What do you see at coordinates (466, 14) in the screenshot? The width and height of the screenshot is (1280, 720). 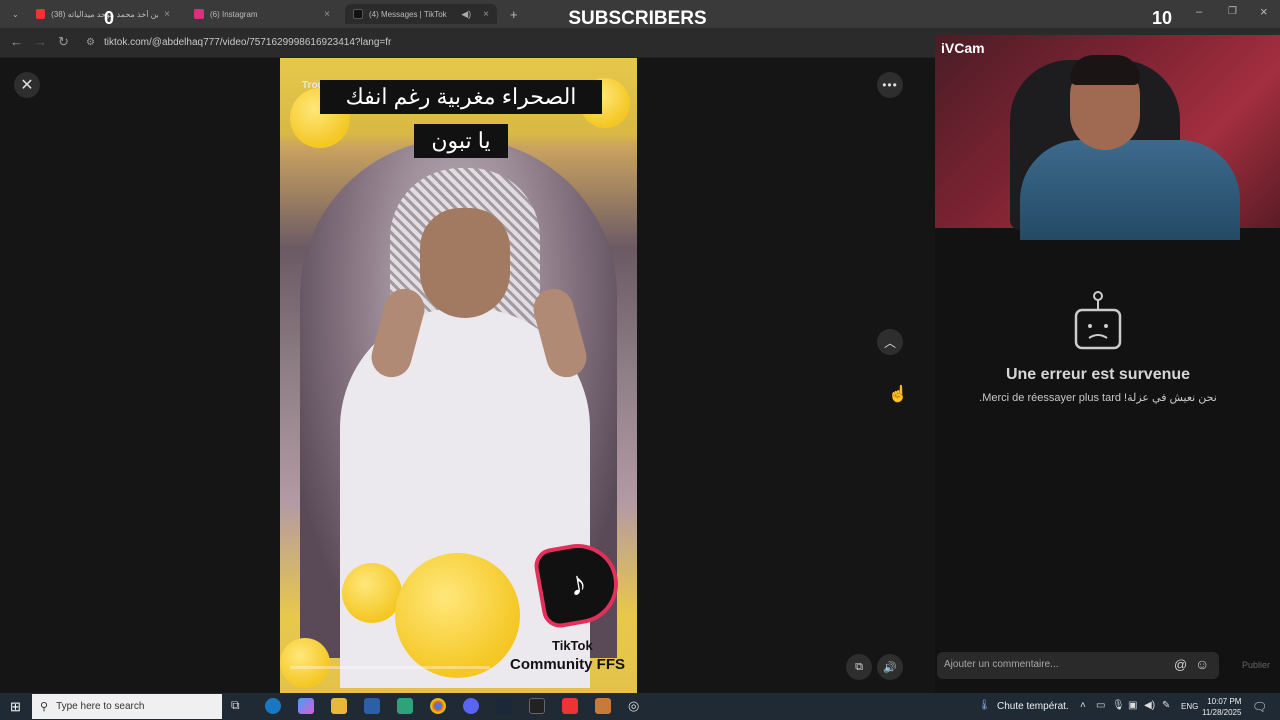 I see `speaker-icon: ◀)` at bounding box center [466, 14].